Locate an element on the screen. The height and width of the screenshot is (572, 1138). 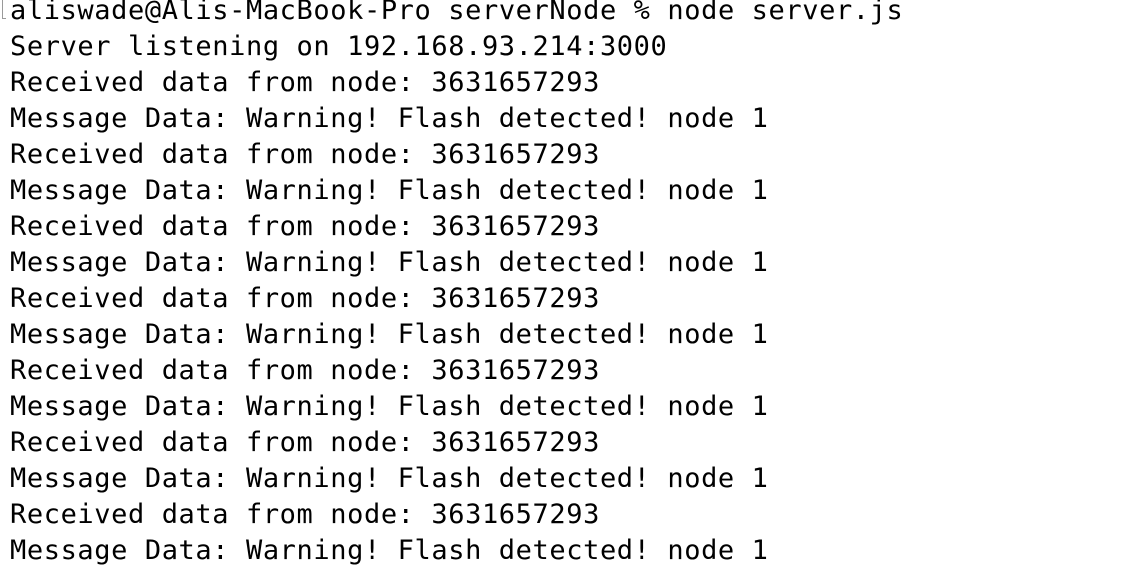
prompt-cwd: serverNode is located at coordinates (532, 13).